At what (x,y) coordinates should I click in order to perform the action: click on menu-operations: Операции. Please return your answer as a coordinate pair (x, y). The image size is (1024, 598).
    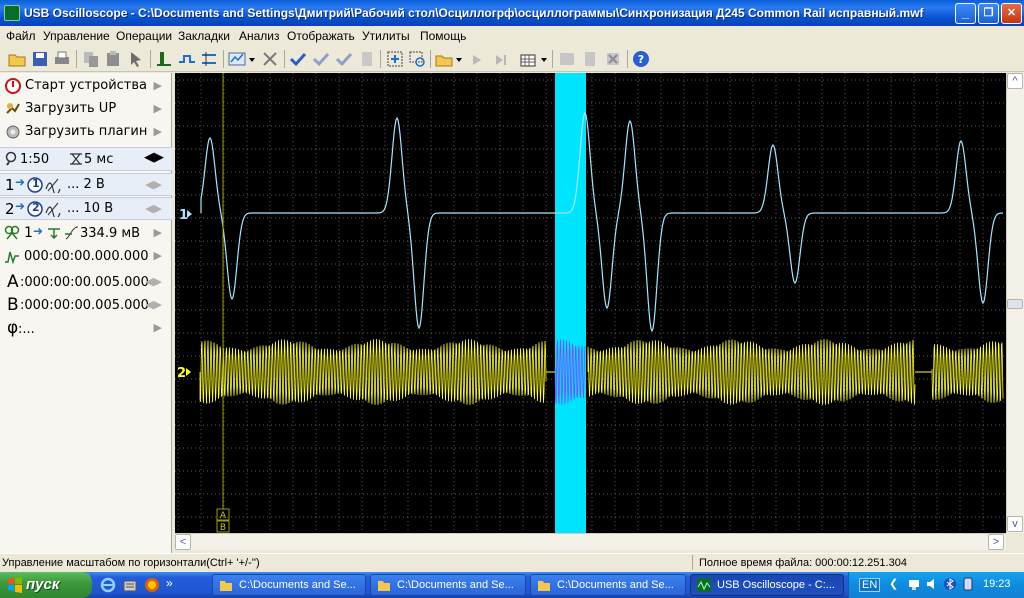
    Looking at the image, I should click on (144, 36).